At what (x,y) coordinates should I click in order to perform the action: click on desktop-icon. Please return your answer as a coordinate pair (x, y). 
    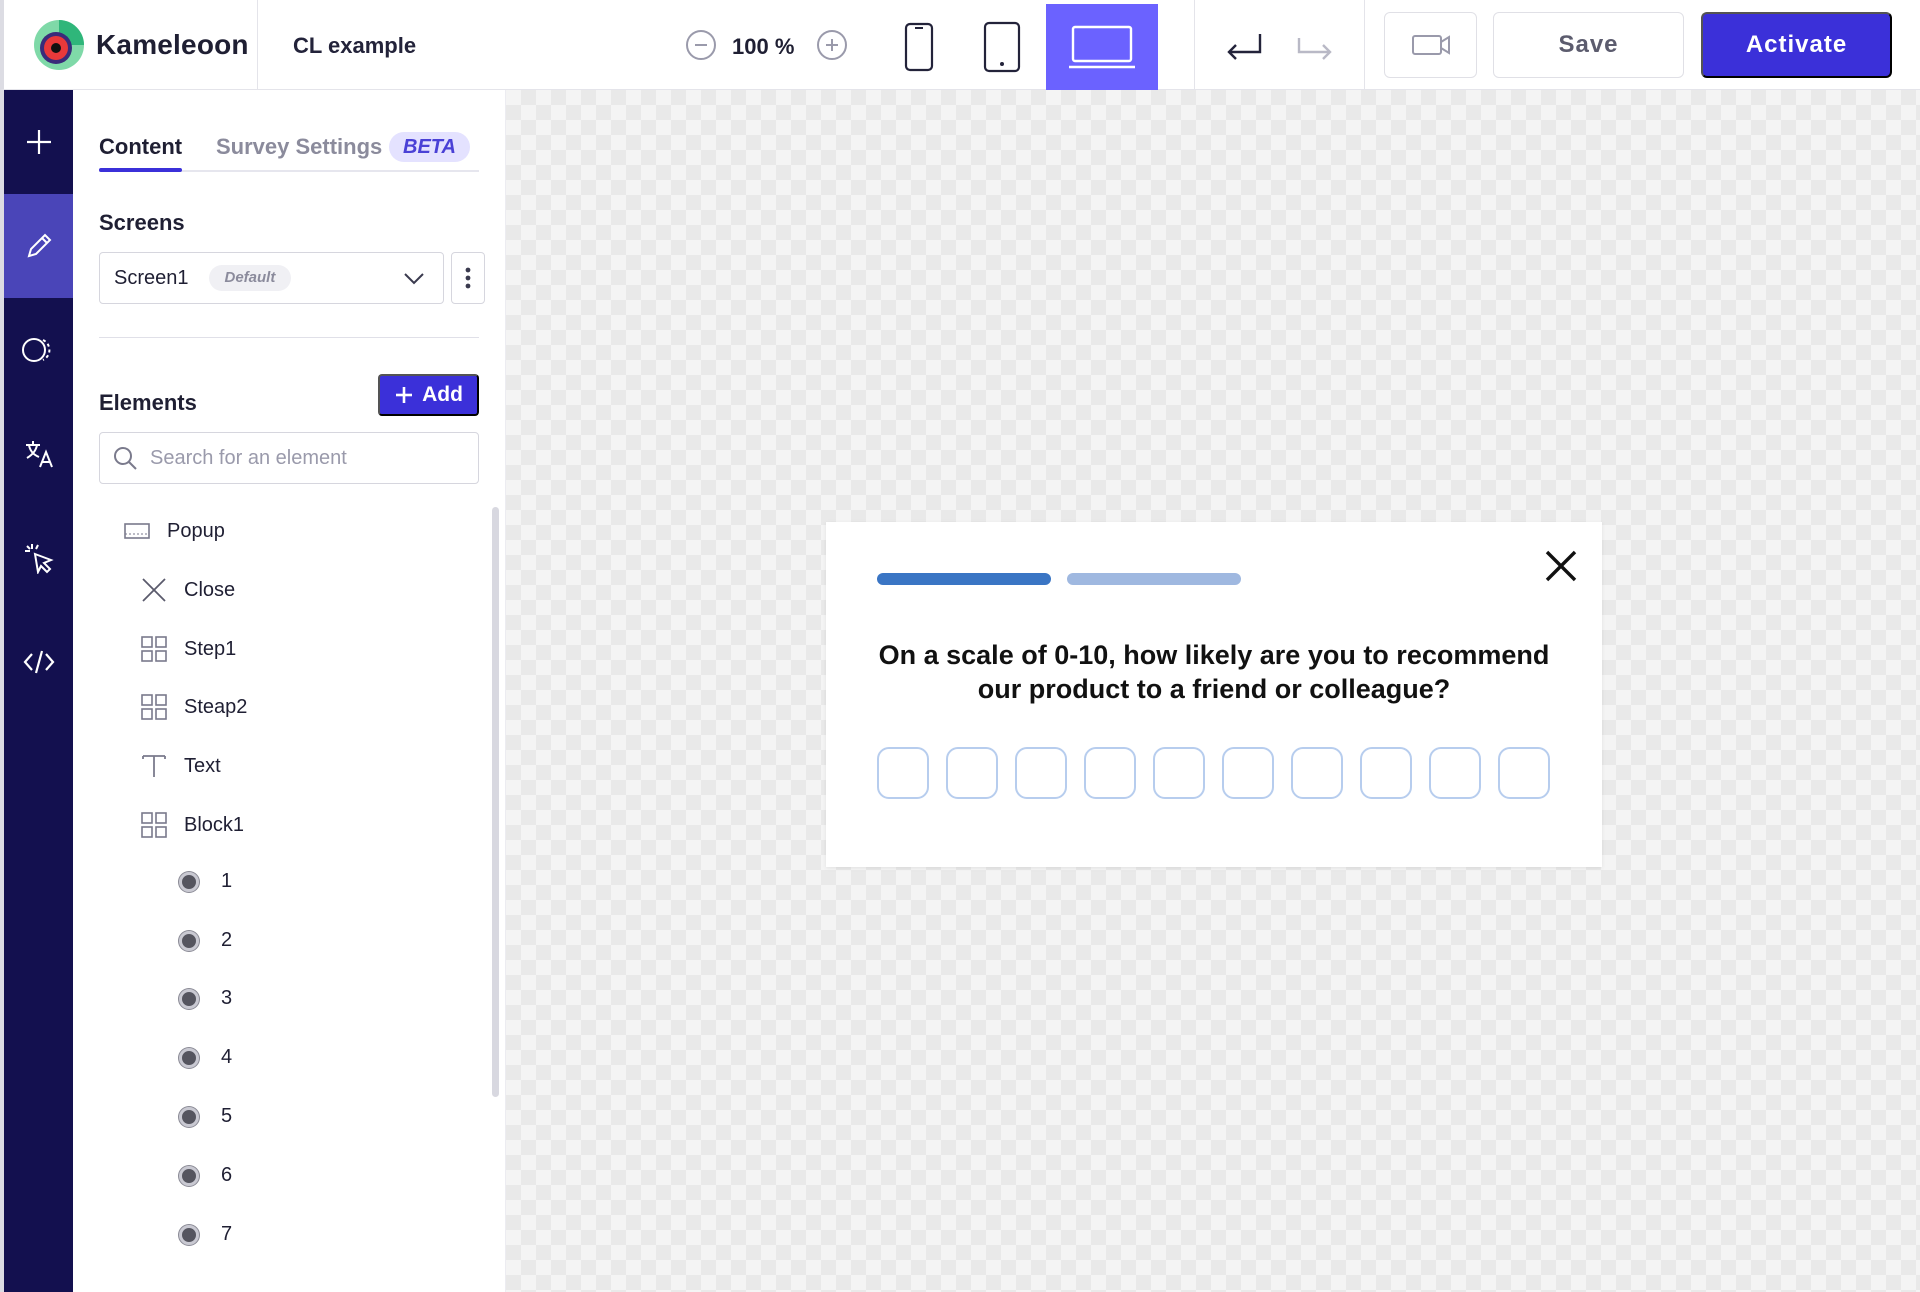
    Looking at the image, I should click on (1102, 47).